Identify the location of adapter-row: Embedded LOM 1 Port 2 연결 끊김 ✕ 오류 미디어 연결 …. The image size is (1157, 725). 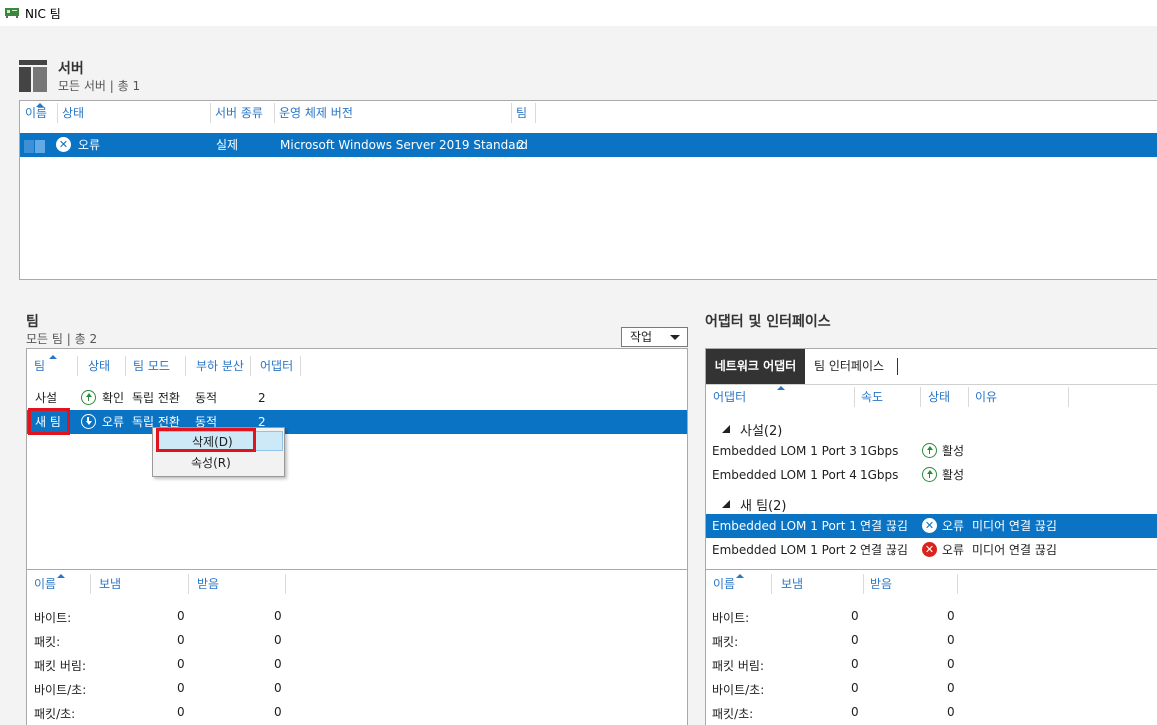
(931, 550).